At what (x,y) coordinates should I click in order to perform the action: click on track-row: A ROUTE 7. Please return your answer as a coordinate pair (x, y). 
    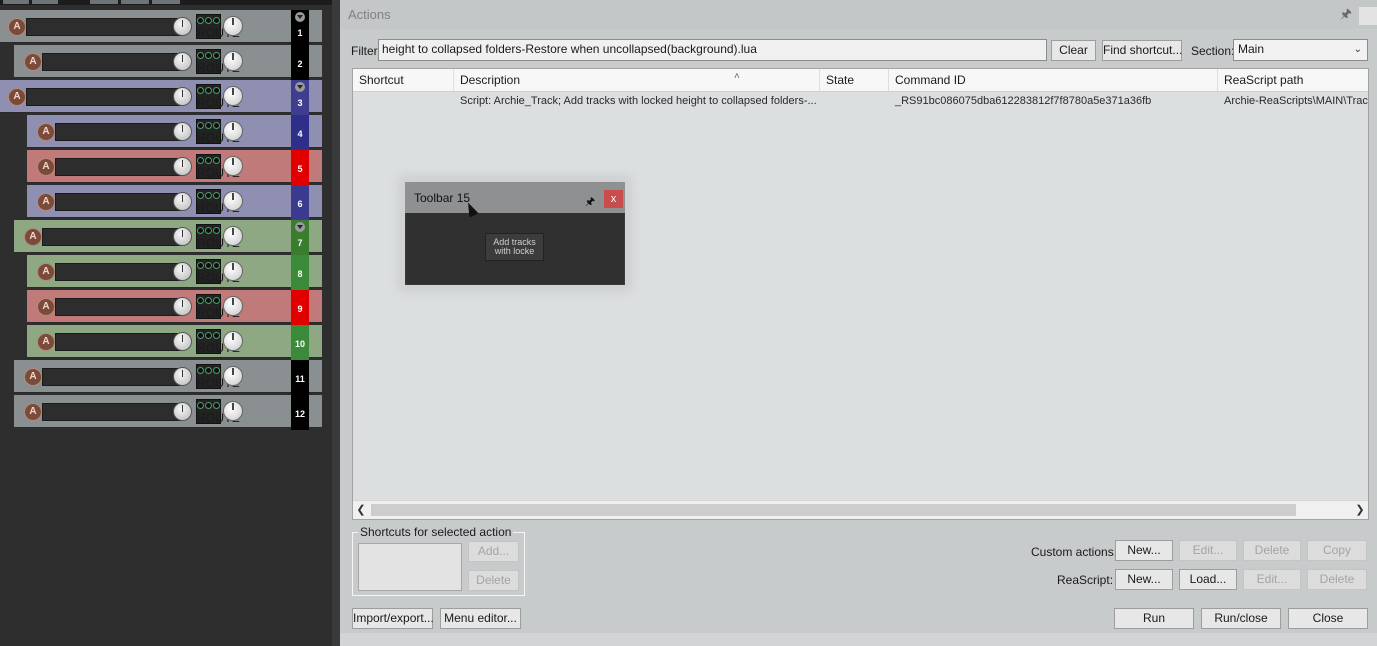
    Looking at the image, I should click on (168, 237).